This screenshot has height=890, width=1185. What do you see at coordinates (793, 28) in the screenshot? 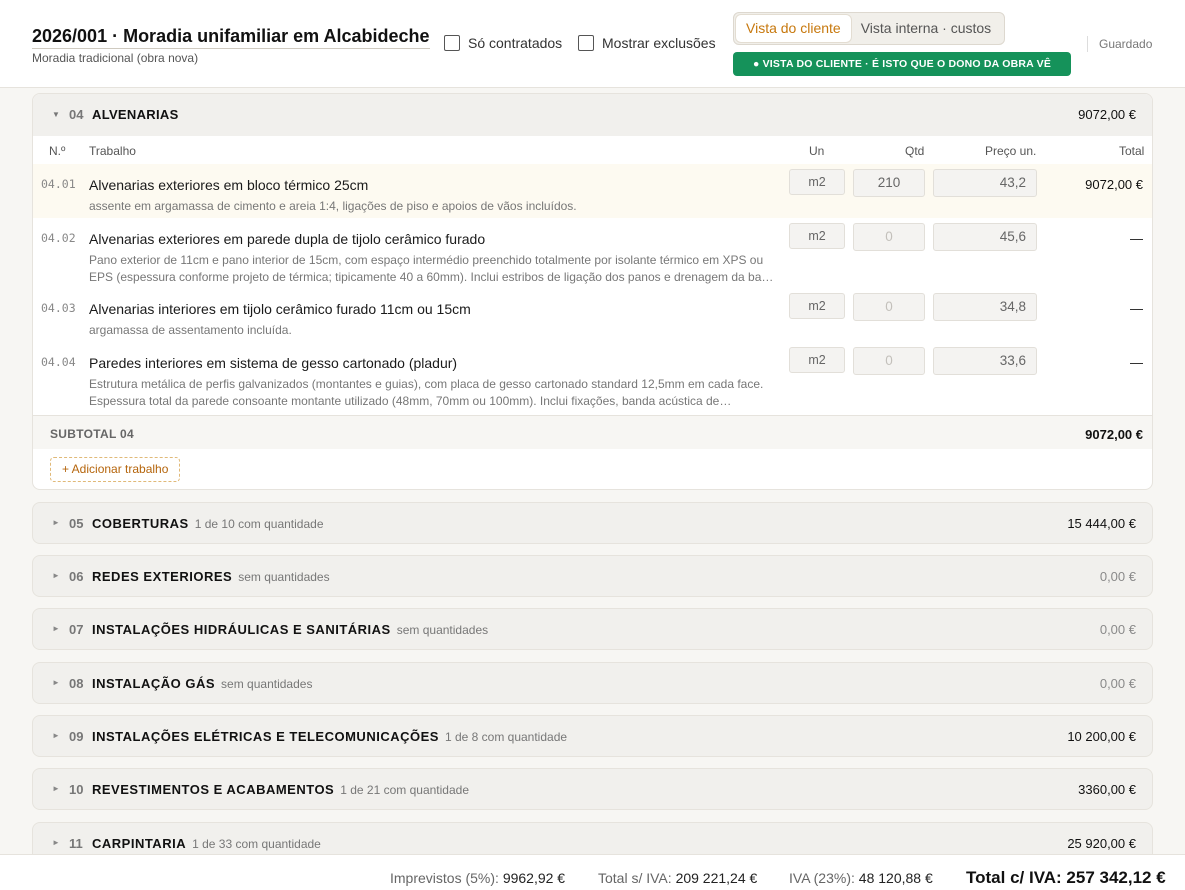
I see `view-client-button: Vista do cliente` at bounding box center [793, 28].